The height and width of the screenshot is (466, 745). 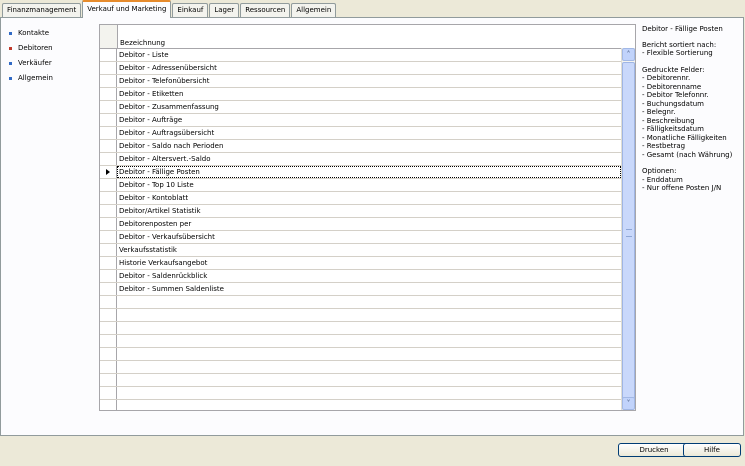 What do you see at coordinates (682, 188) in the screenshot?
I see `option-line: - Nur offene Posten J/N` at bounding box center [682, 188].